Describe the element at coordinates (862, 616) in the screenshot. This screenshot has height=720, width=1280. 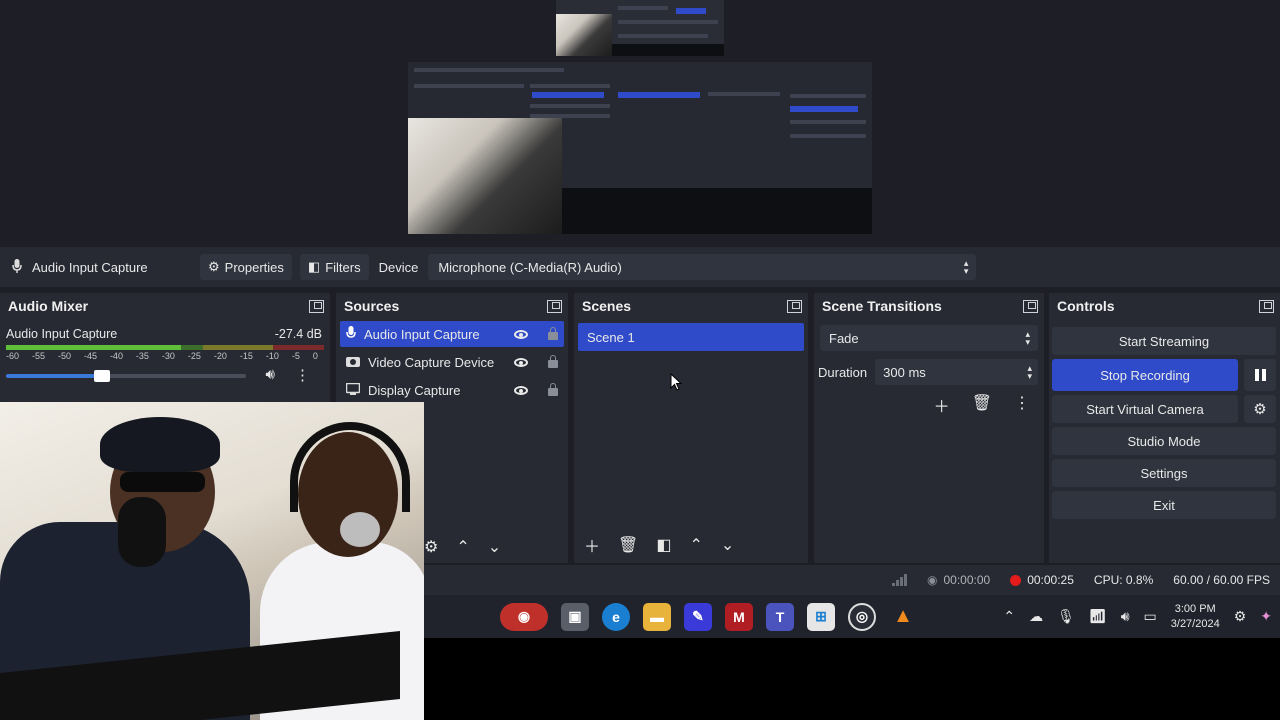
I see `obs-studio-icon: ◎` at that location.